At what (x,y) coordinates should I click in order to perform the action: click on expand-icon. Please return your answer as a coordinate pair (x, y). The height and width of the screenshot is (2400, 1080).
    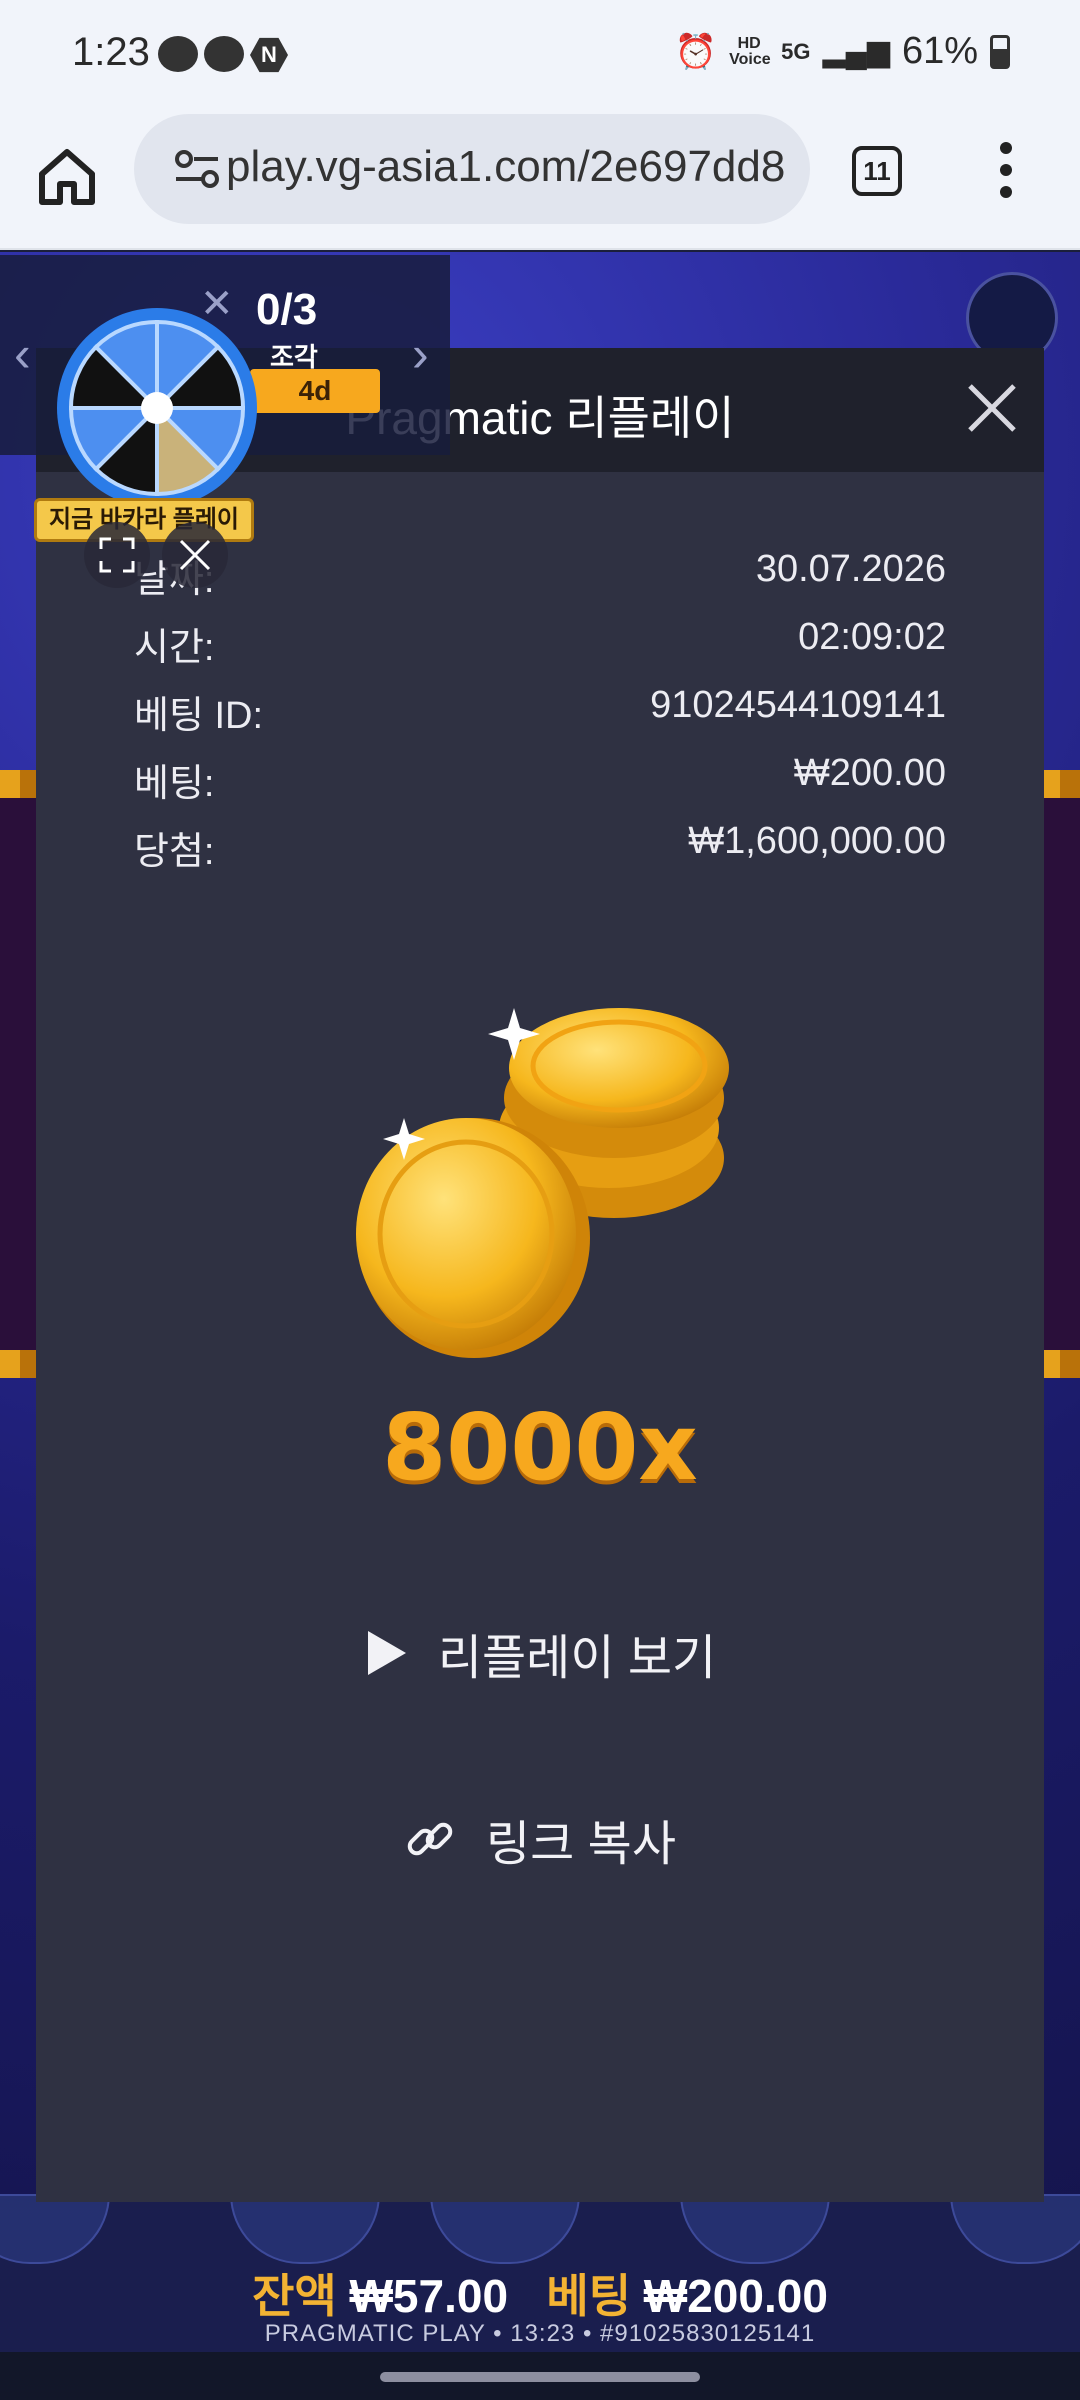
    Looking at the image, I should click on (117, 555).